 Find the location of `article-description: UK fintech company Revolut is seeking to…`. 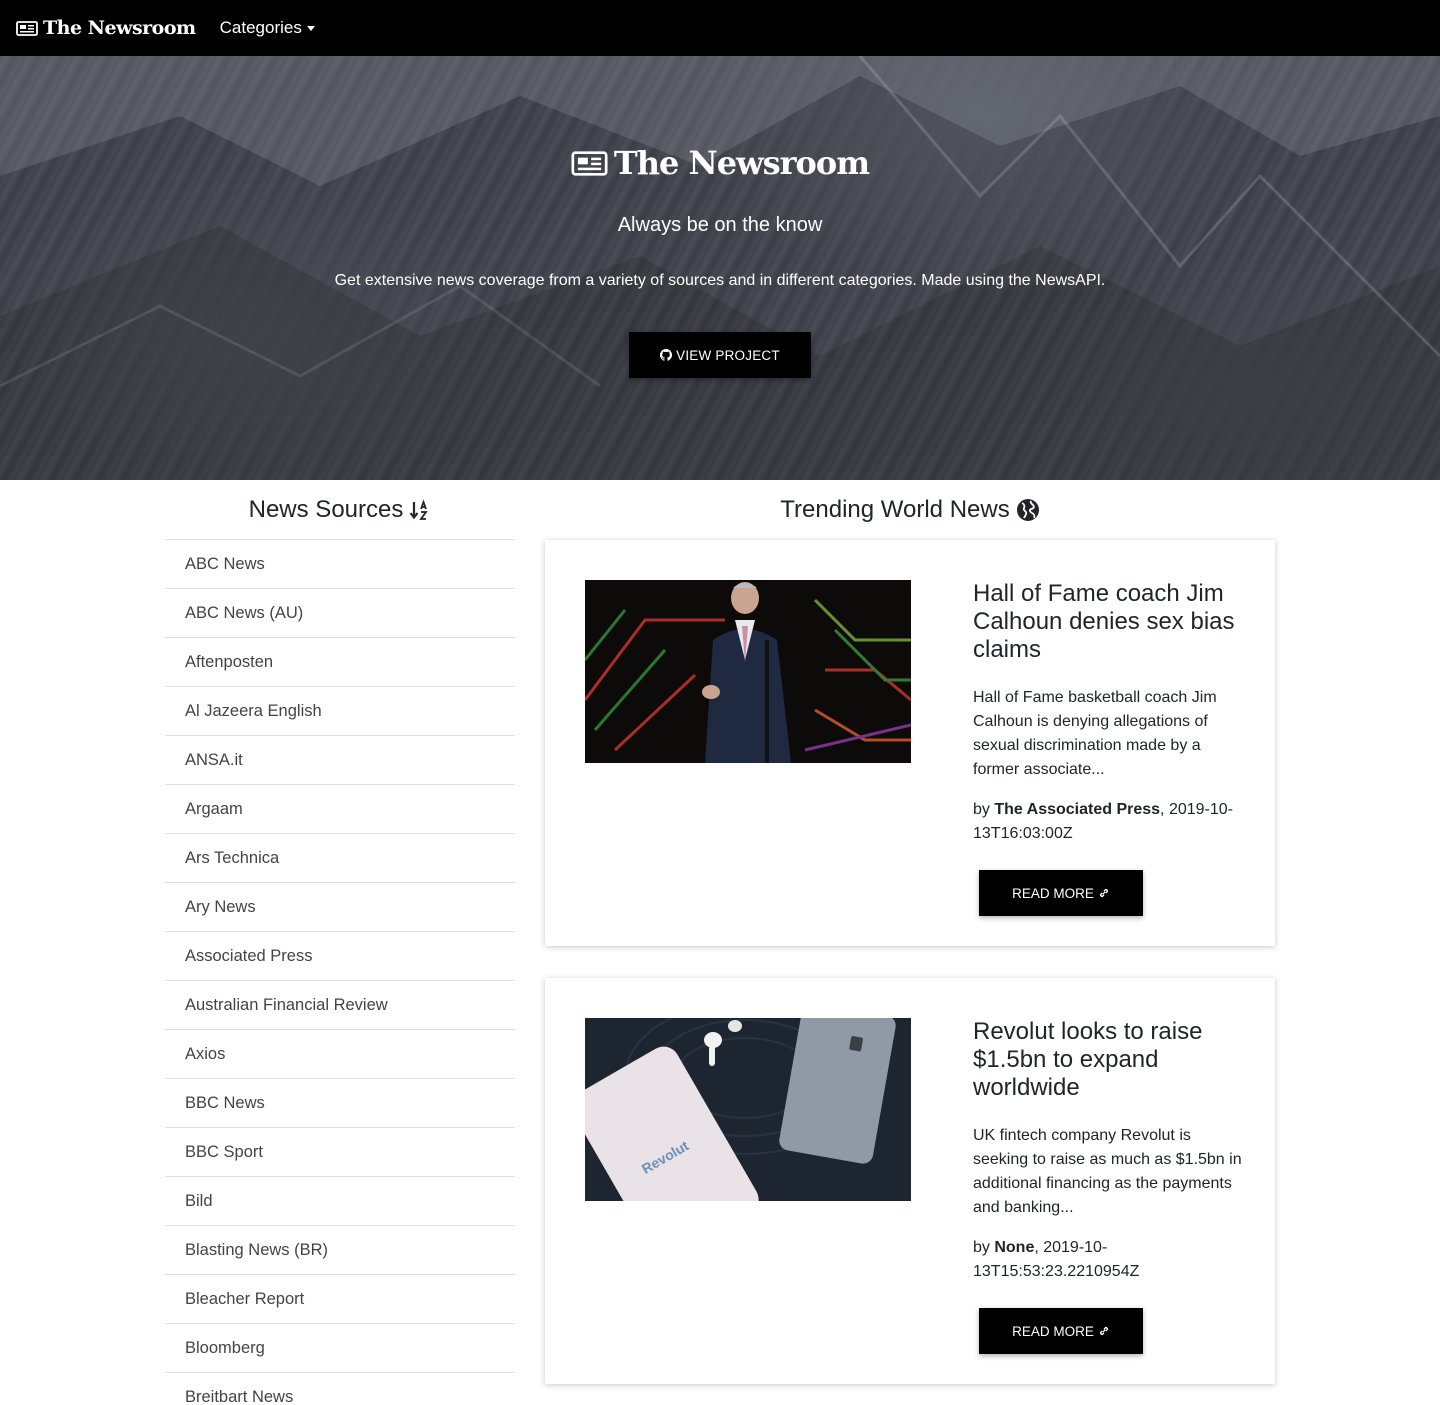

article-description: UK fintech company Revolut is seeking to… is located at coordinates (1107, 1171).